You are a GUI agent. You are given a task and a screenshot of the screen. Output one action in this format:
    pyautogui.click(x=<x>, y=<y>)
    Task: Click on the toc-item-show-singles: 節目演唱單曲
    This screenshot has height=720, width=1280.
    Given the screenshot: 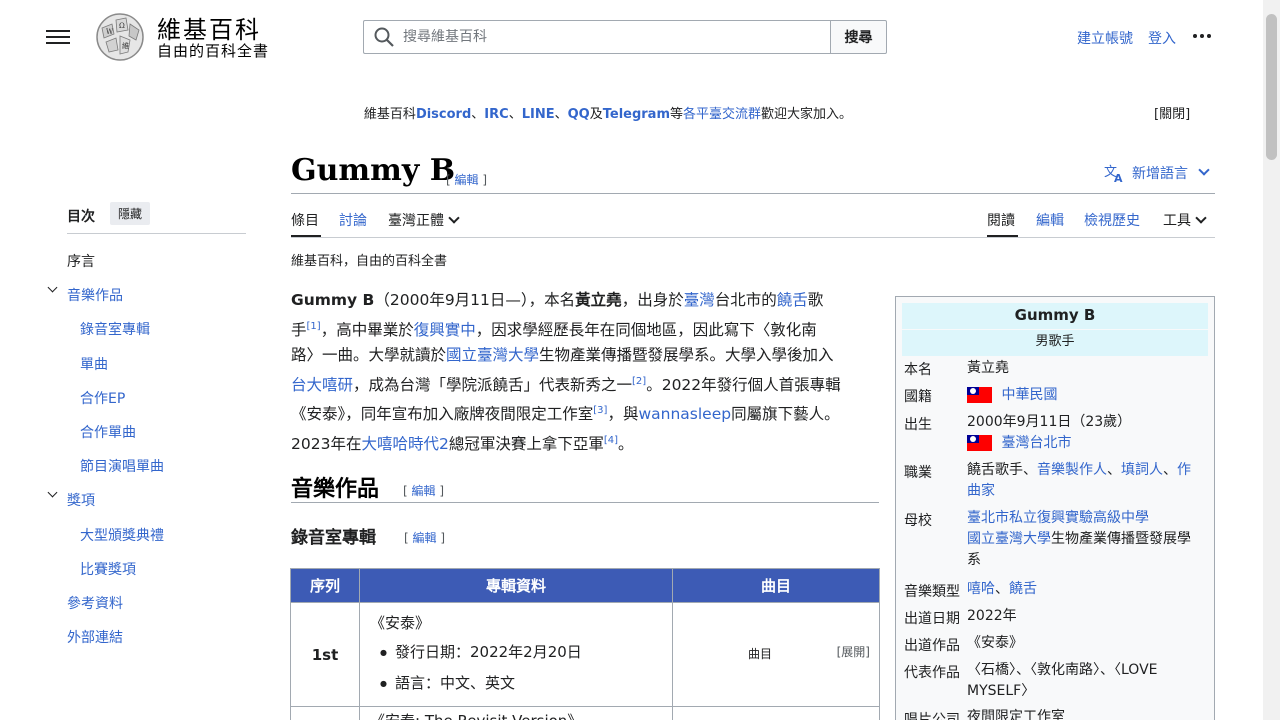 What is the action you would take?
    pyautogui.click(x=122, y=466)
    